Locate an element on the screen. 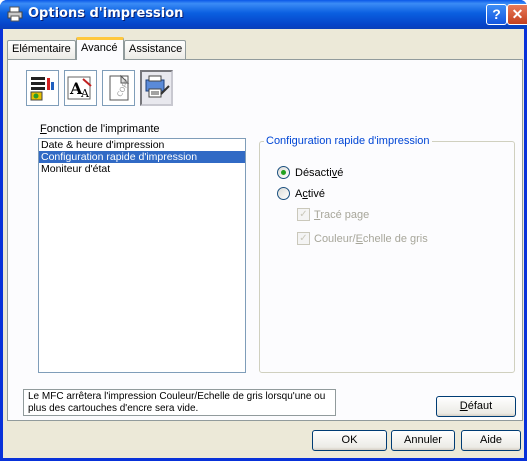 The width and height of the screenshot is (527, 461). radio-active-label: Activé is located at coordinates (310, 193).